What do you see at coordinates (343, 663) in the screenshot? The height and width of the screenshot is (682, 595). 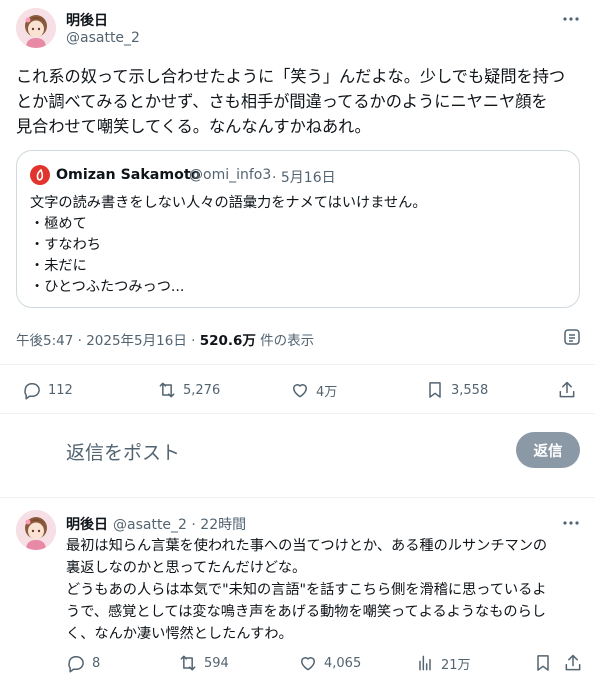 I see `like-count: 4,065` at bounding box center [343, 663].